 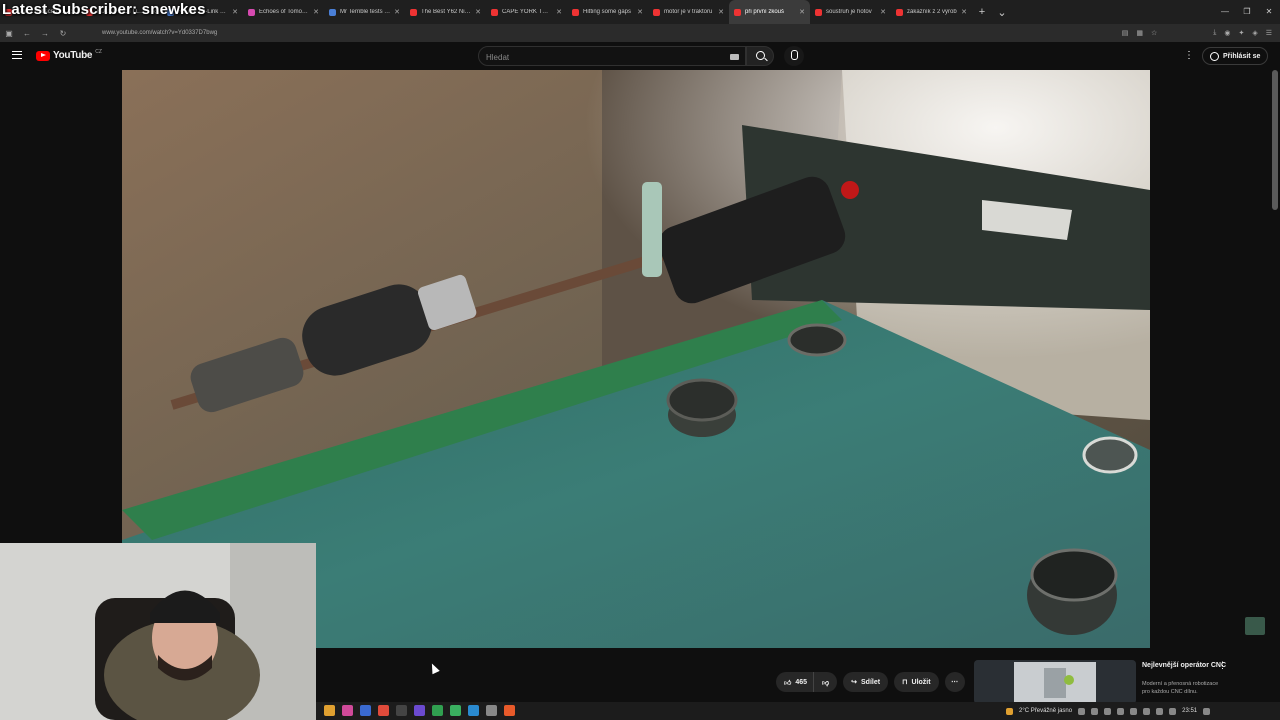 I want to click on volume-icon, so click(x=1173, y=711).